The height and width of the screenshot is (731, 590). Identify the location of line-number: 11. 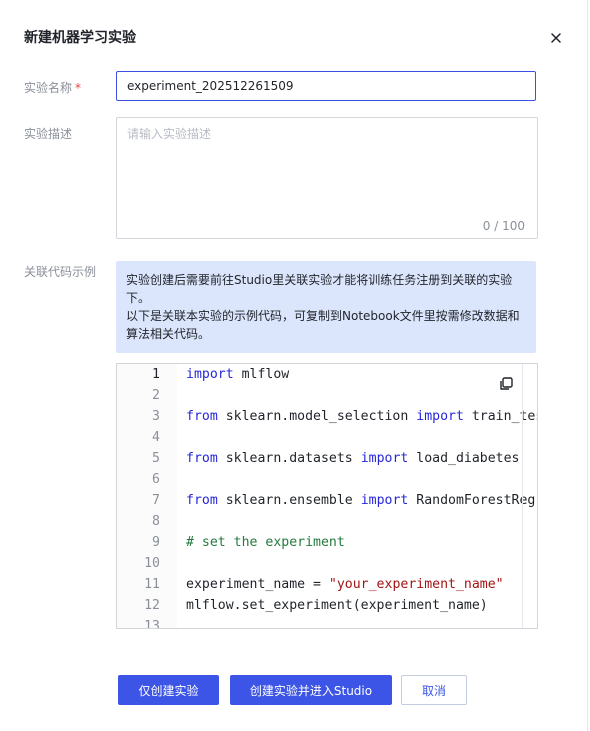
(152, 584).